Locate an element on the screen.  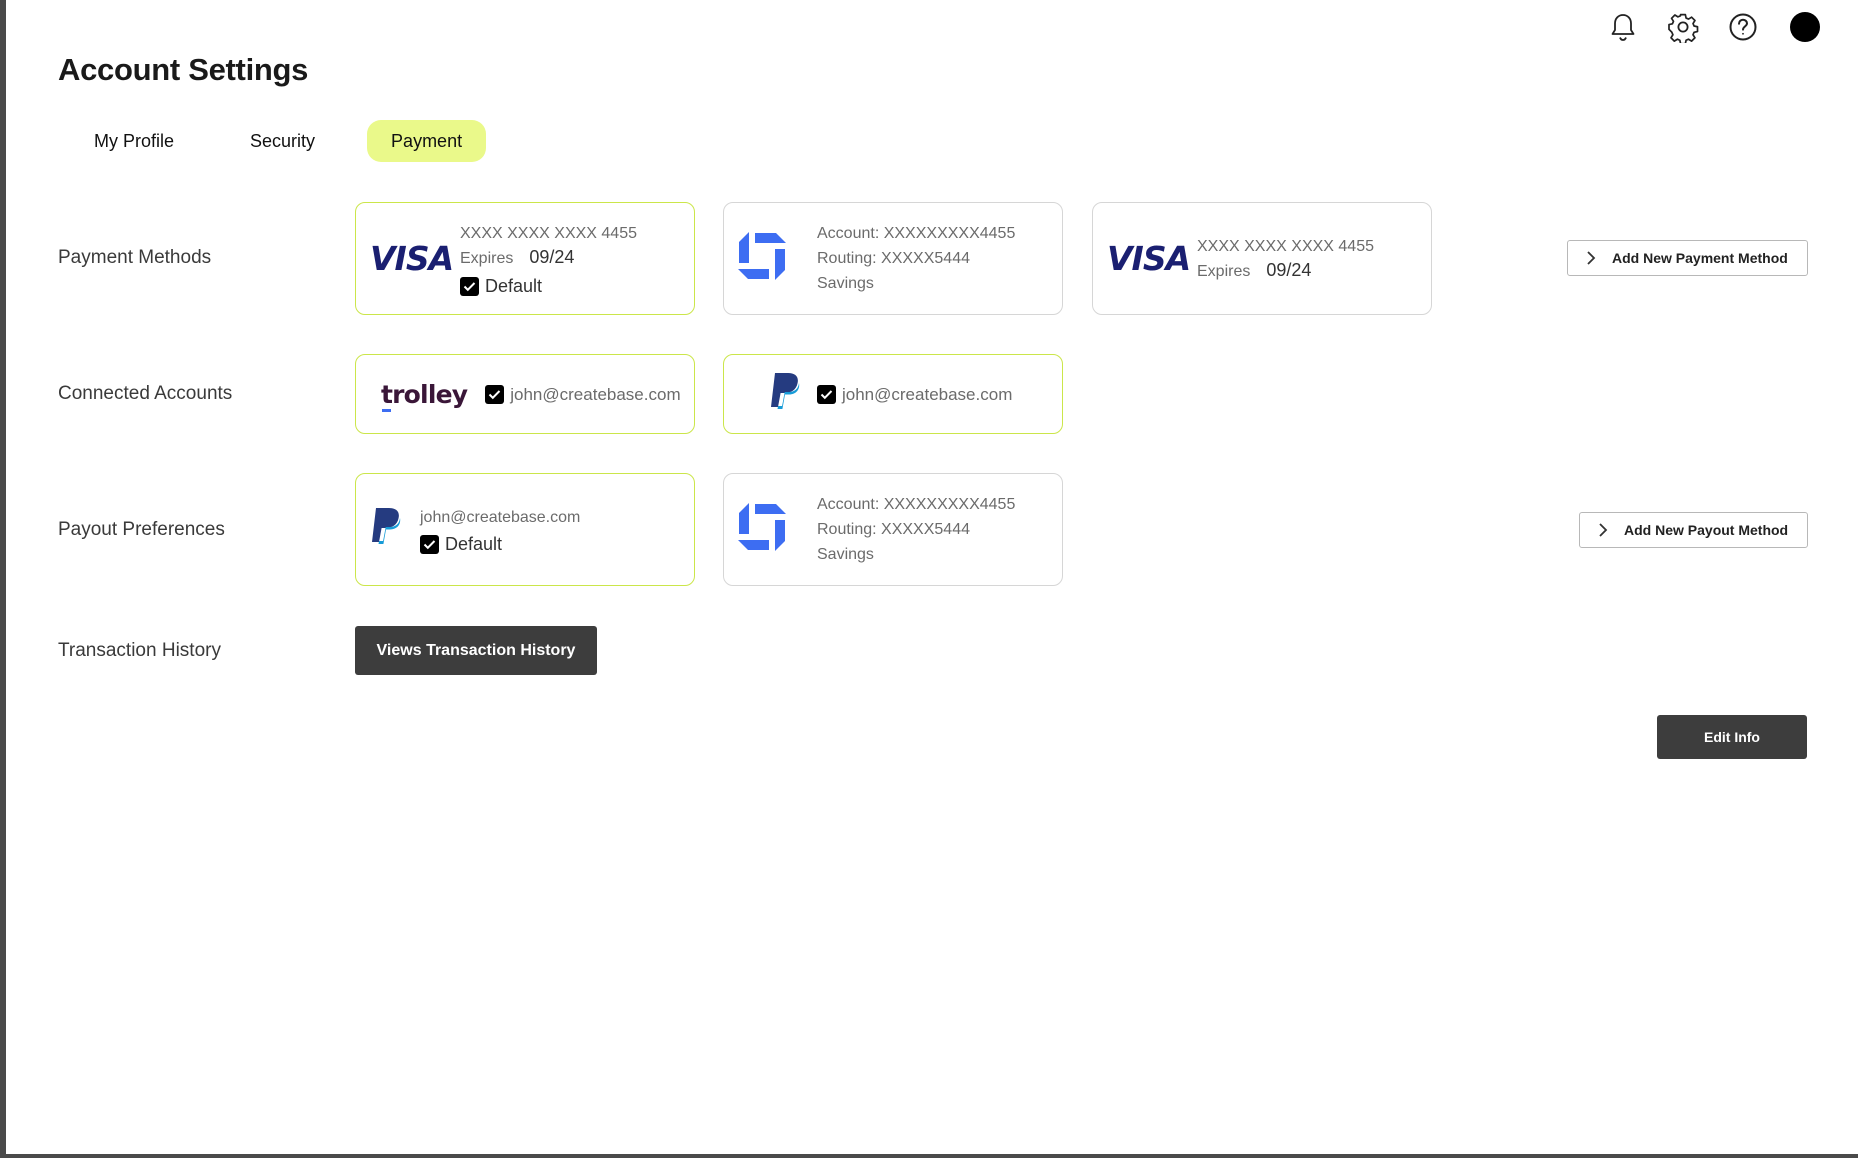
settings-tabs: My Profile Security Payment is located at coordinates (278, 141).